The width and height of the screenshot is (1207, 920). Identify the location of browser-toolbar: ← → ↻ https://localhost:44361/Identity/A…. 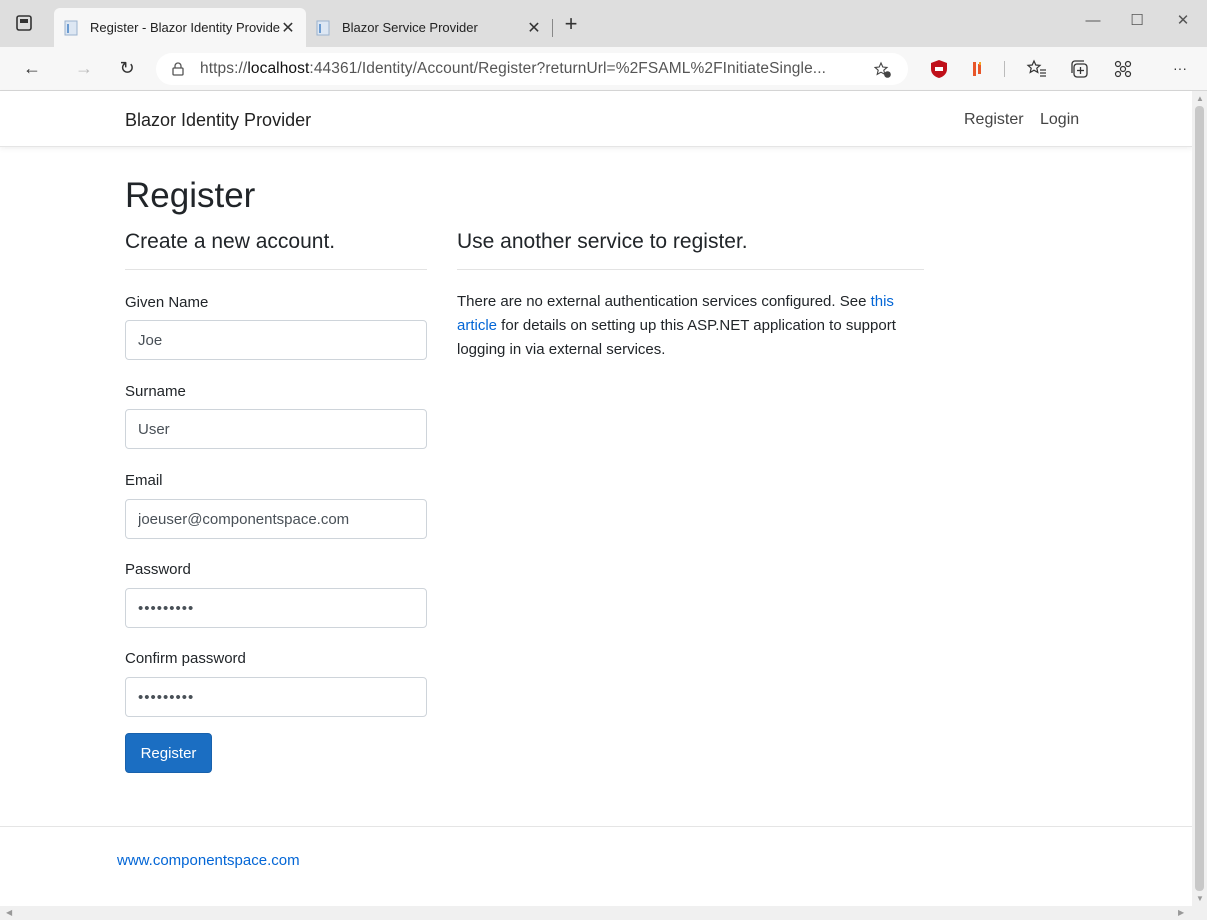
(603, 69).